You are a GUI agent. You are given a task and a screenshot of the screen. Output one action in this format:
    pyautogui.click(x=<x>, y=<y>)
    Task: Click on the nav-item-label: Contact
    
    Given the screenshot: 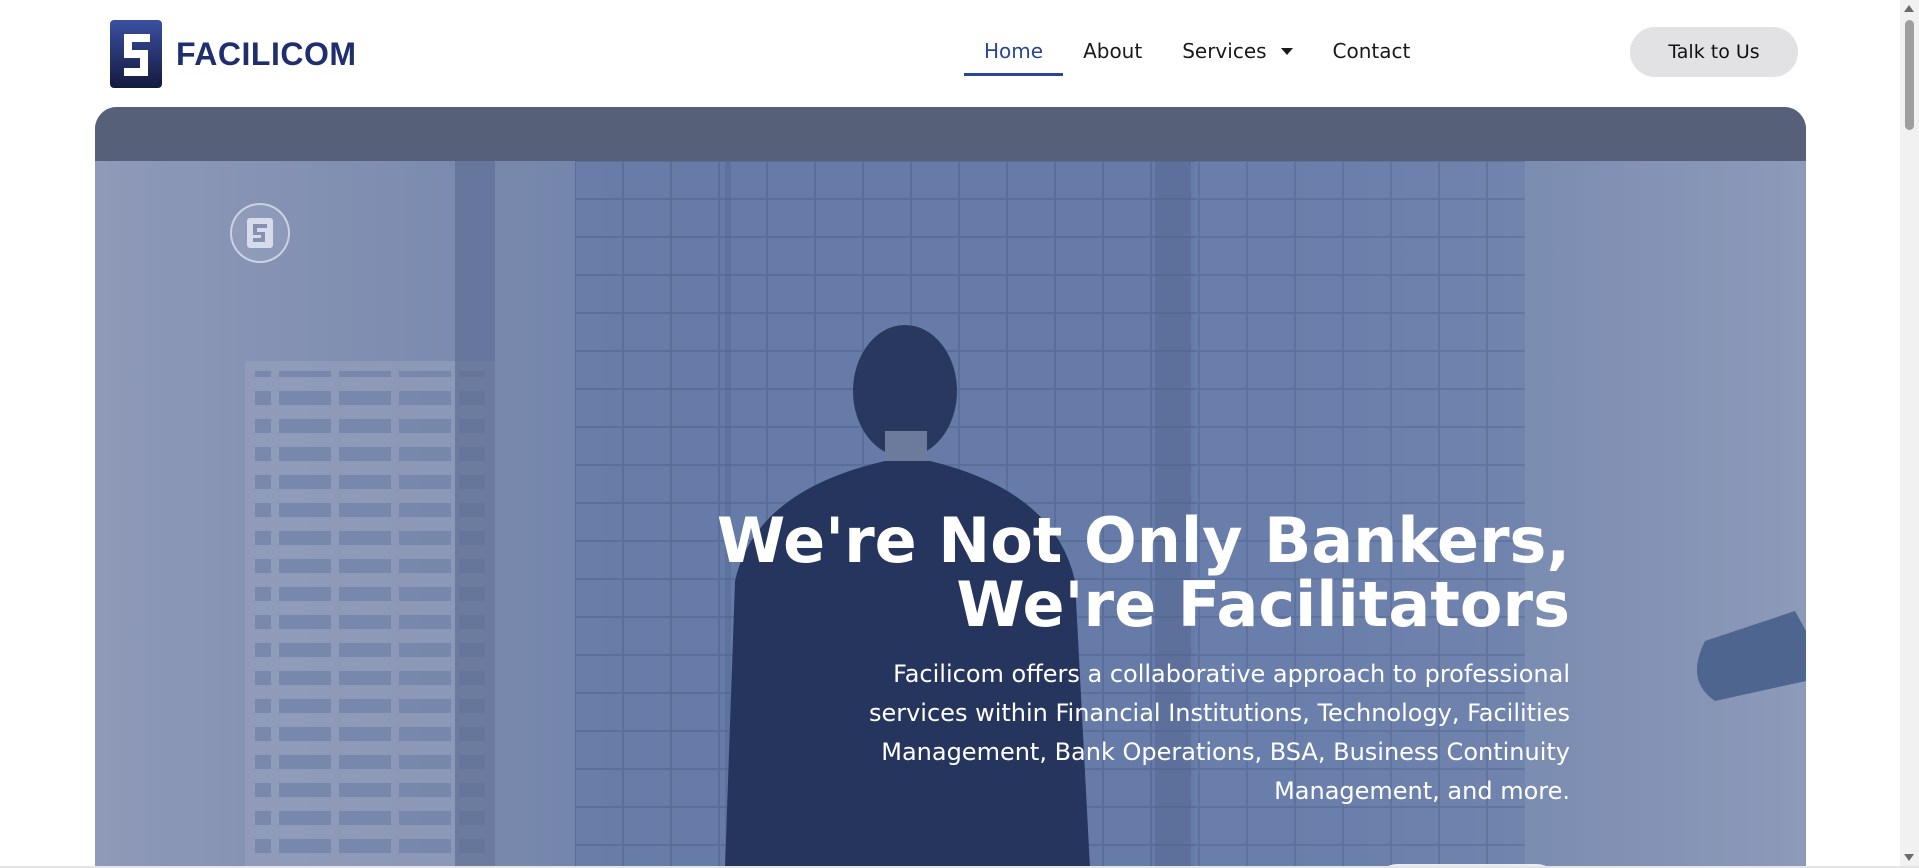 What is the action you would take?
    pyautogui.click(x=1371, y=51)
    